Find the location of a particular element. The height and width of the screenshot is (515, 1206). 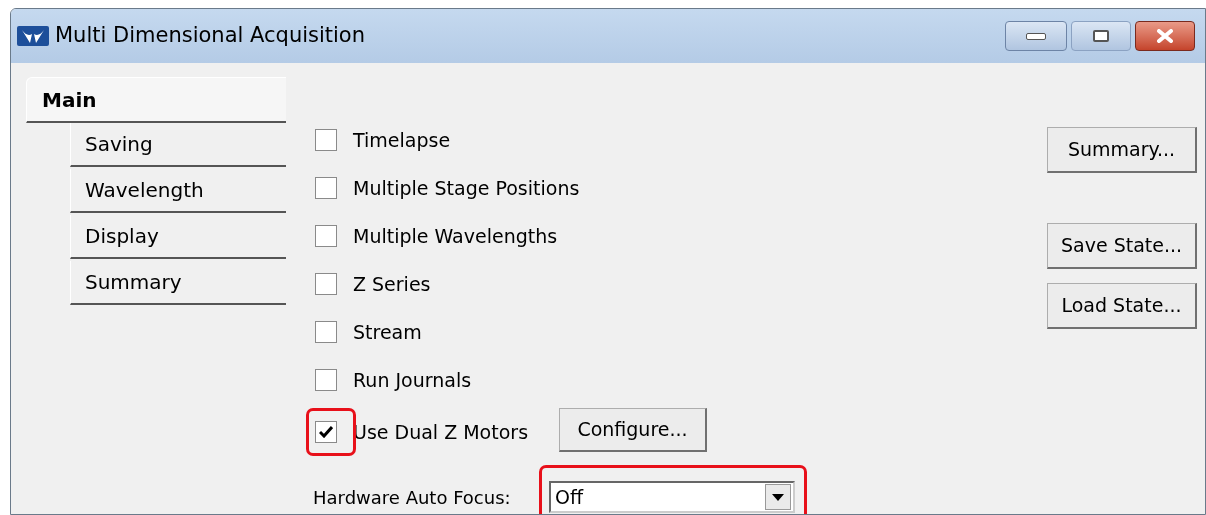

maximize-icon is located at coordinates (1101, 36).